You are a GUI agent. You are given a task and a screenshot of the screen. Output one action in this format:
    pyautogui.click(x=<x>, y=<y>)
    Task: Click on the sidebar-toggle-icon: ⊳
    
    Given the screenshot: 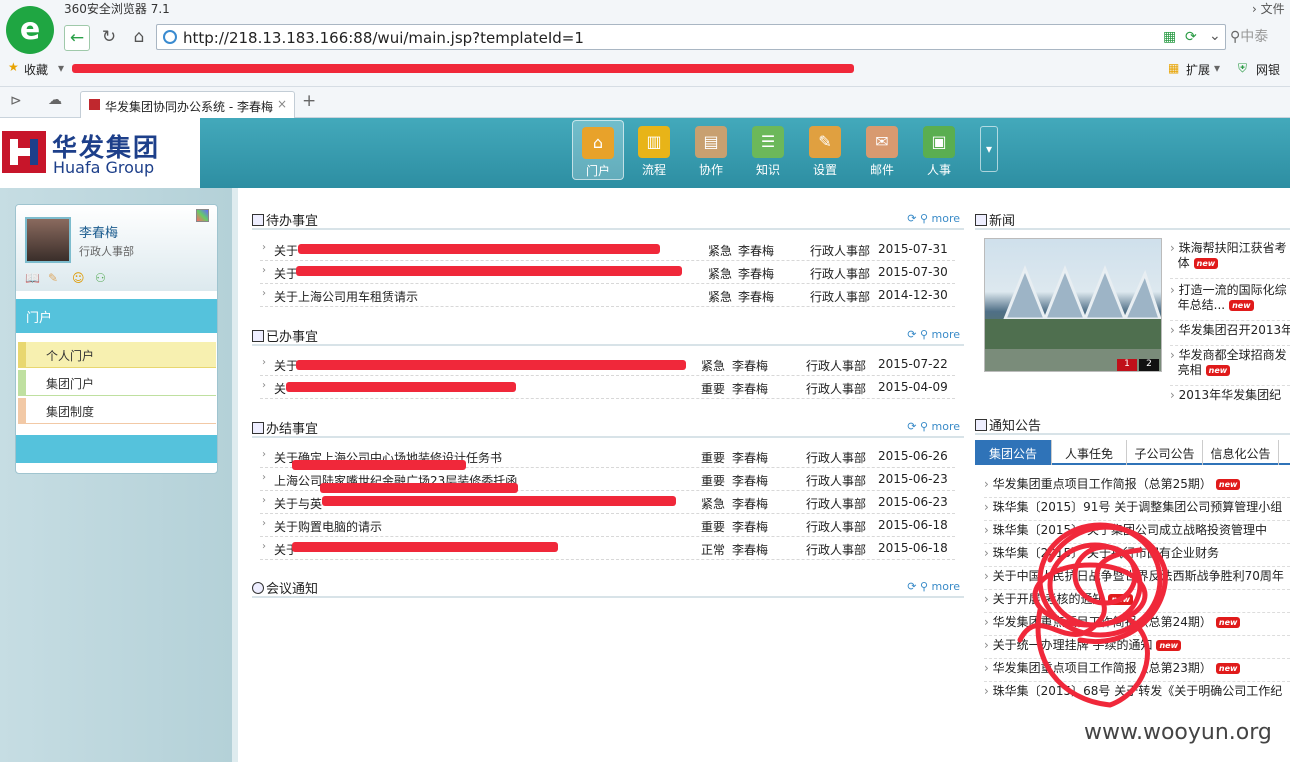 What is the action you would take?
    pyautogui.click(x=16, y=101)
    